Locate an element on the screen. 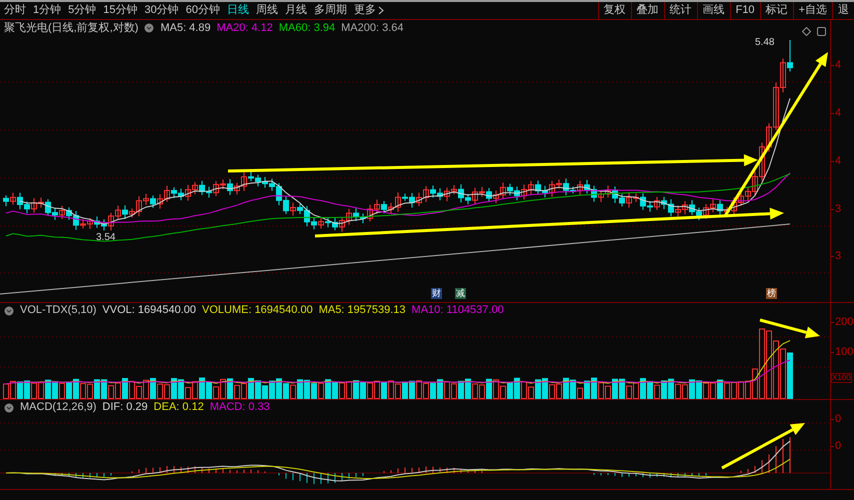 Image resolution: width=854 pixels, height=500 pixels. period-tab: 分时 is located at coordinates (15, 10).